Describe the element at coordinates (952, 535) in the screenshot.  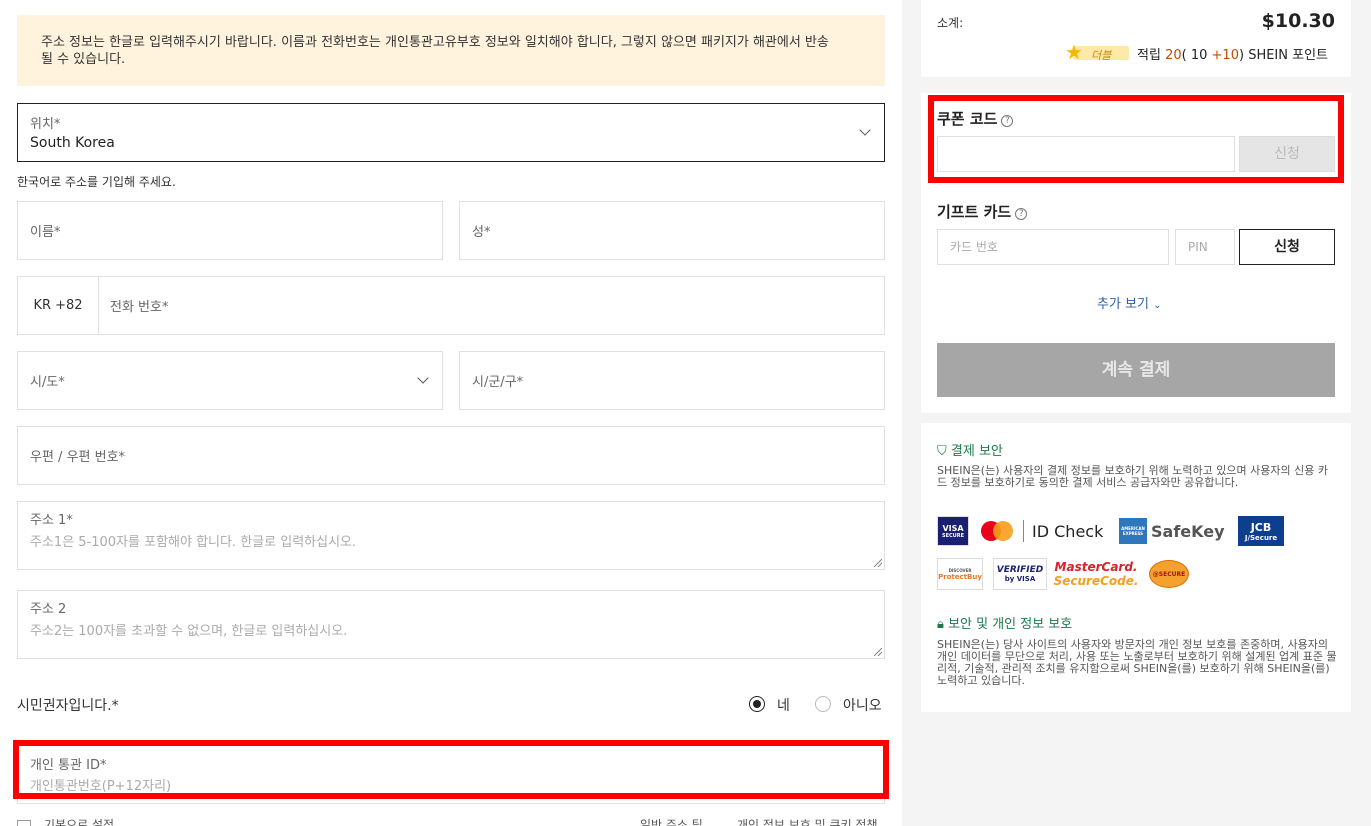
I see `visa-sub: SECURE` at that location.